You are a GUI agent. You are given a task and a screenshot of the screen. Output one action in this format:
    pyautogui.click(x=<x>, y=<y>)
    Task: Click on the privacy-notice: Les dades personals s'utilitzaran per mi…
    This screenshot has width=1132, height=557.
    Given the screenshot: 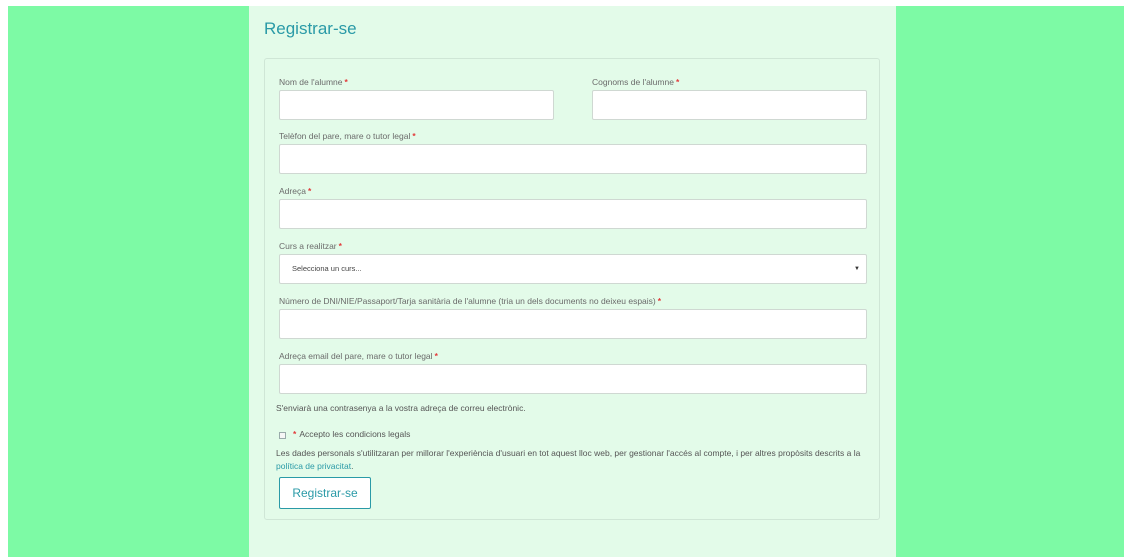 What is the action you would take?
    pyautogui.click(x=576, y=460)
    